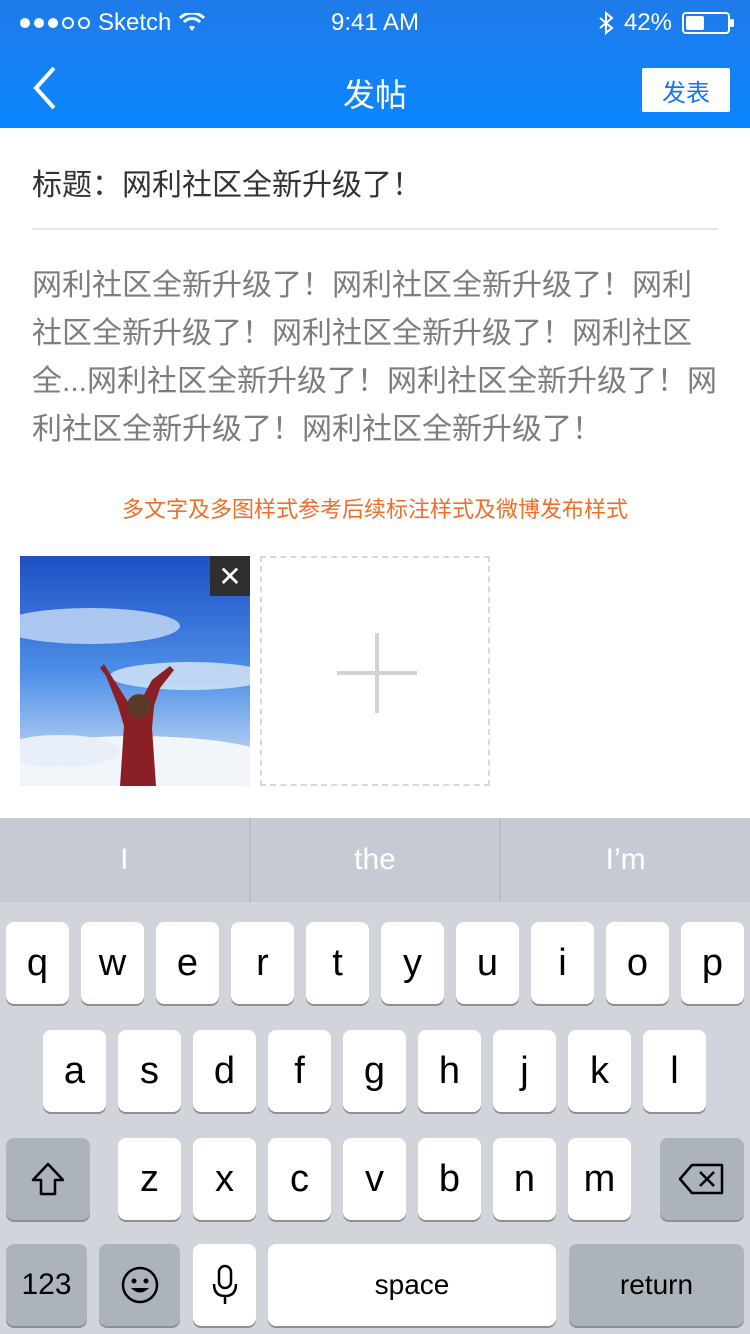 The width and height of the screenshot is (750, 1334). Describe the element at coordinates (124, 860) in the screenshot. I see `suggestion-item: I` at that location.